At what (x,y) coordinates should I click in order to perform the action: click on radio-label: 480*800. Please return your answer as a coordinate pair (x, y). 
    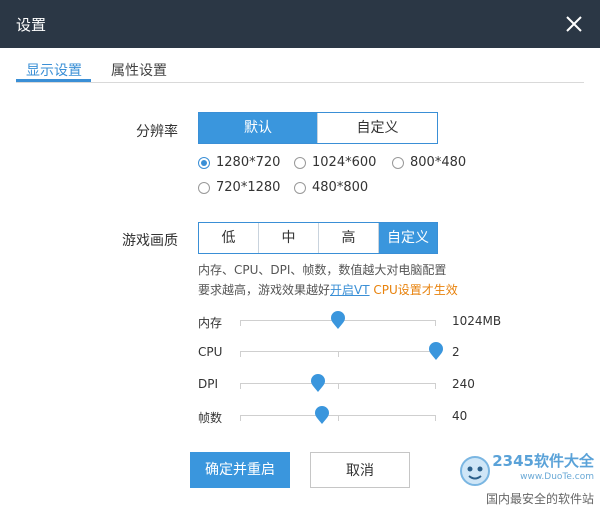
    Looking at the image, I should click on (340, 187).